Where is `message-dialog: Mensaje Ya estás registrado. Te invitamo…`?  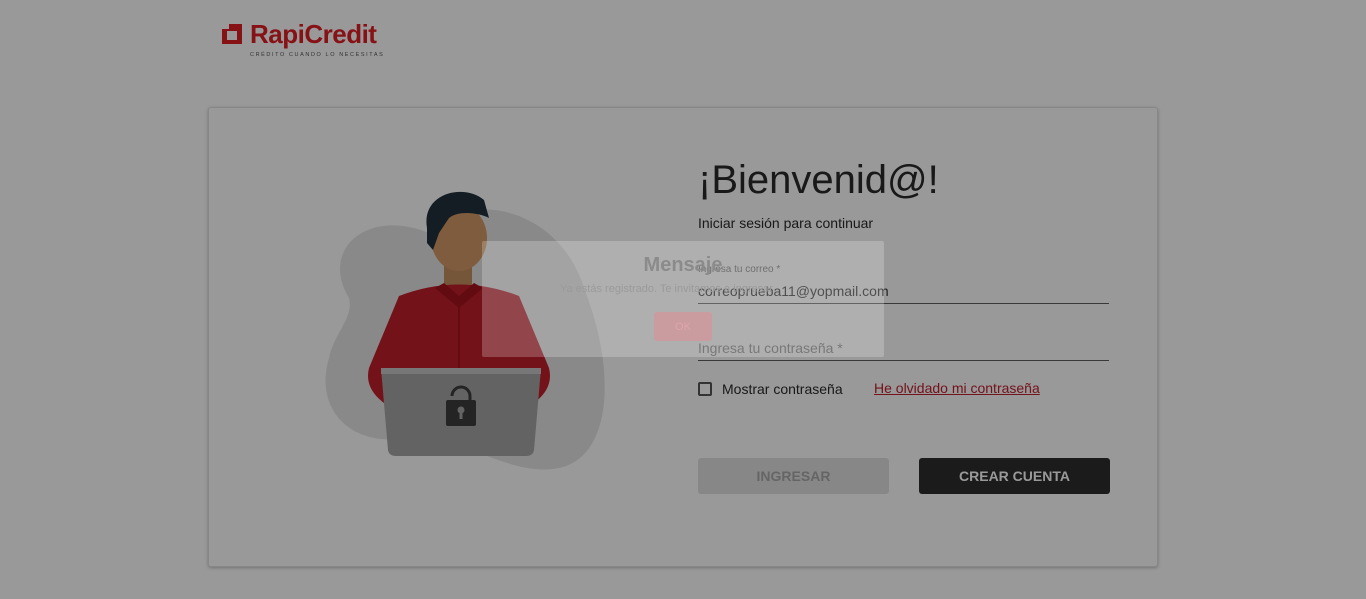 message-dialog: Mensaje Ya estás registrado. Te invitamo… is located at coordinates (683, 299).